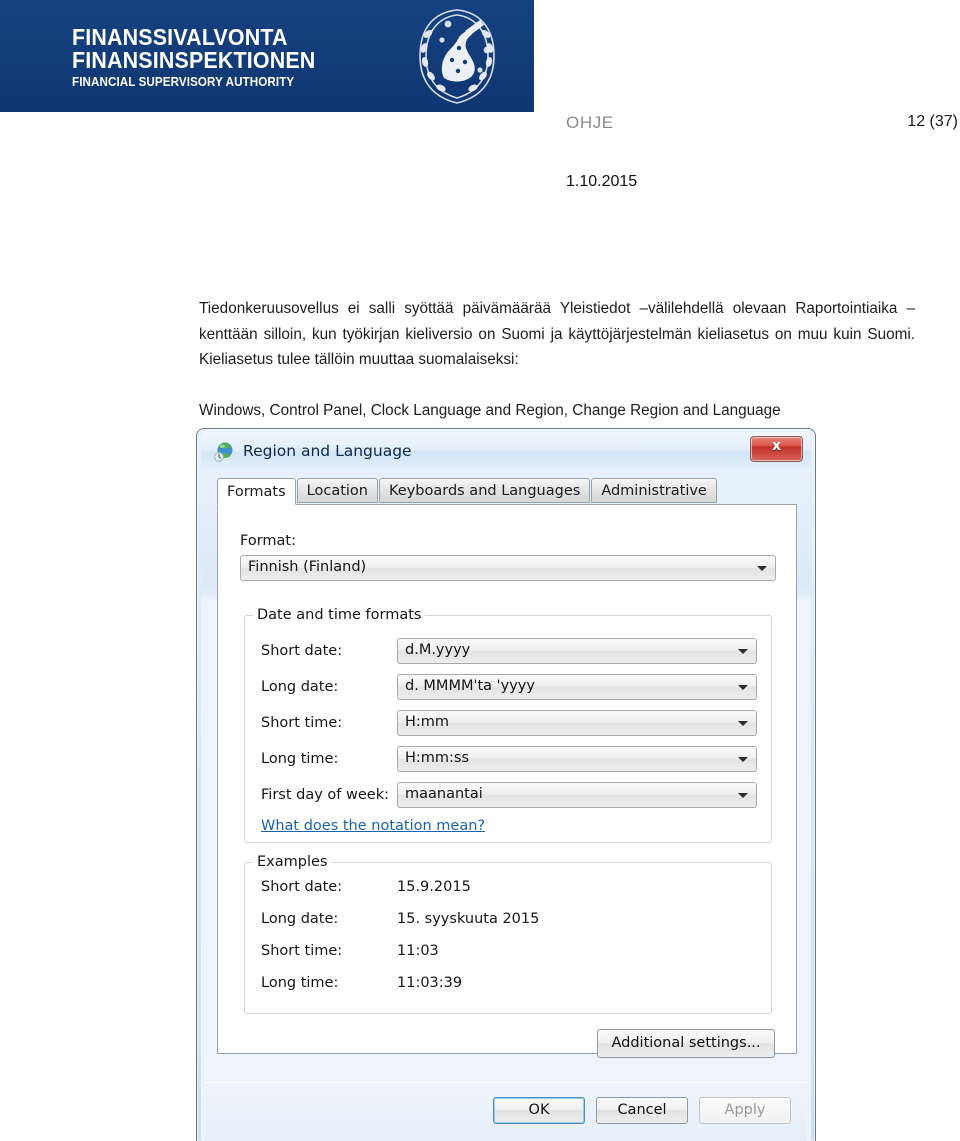 The width and height of the screenshot is (960, 1141). Describe the element at coordinates (183, 81) in the screenshot. I see `logo-line-english: FINANCIAL SUPERVISORY AUTHORITY` at that location.